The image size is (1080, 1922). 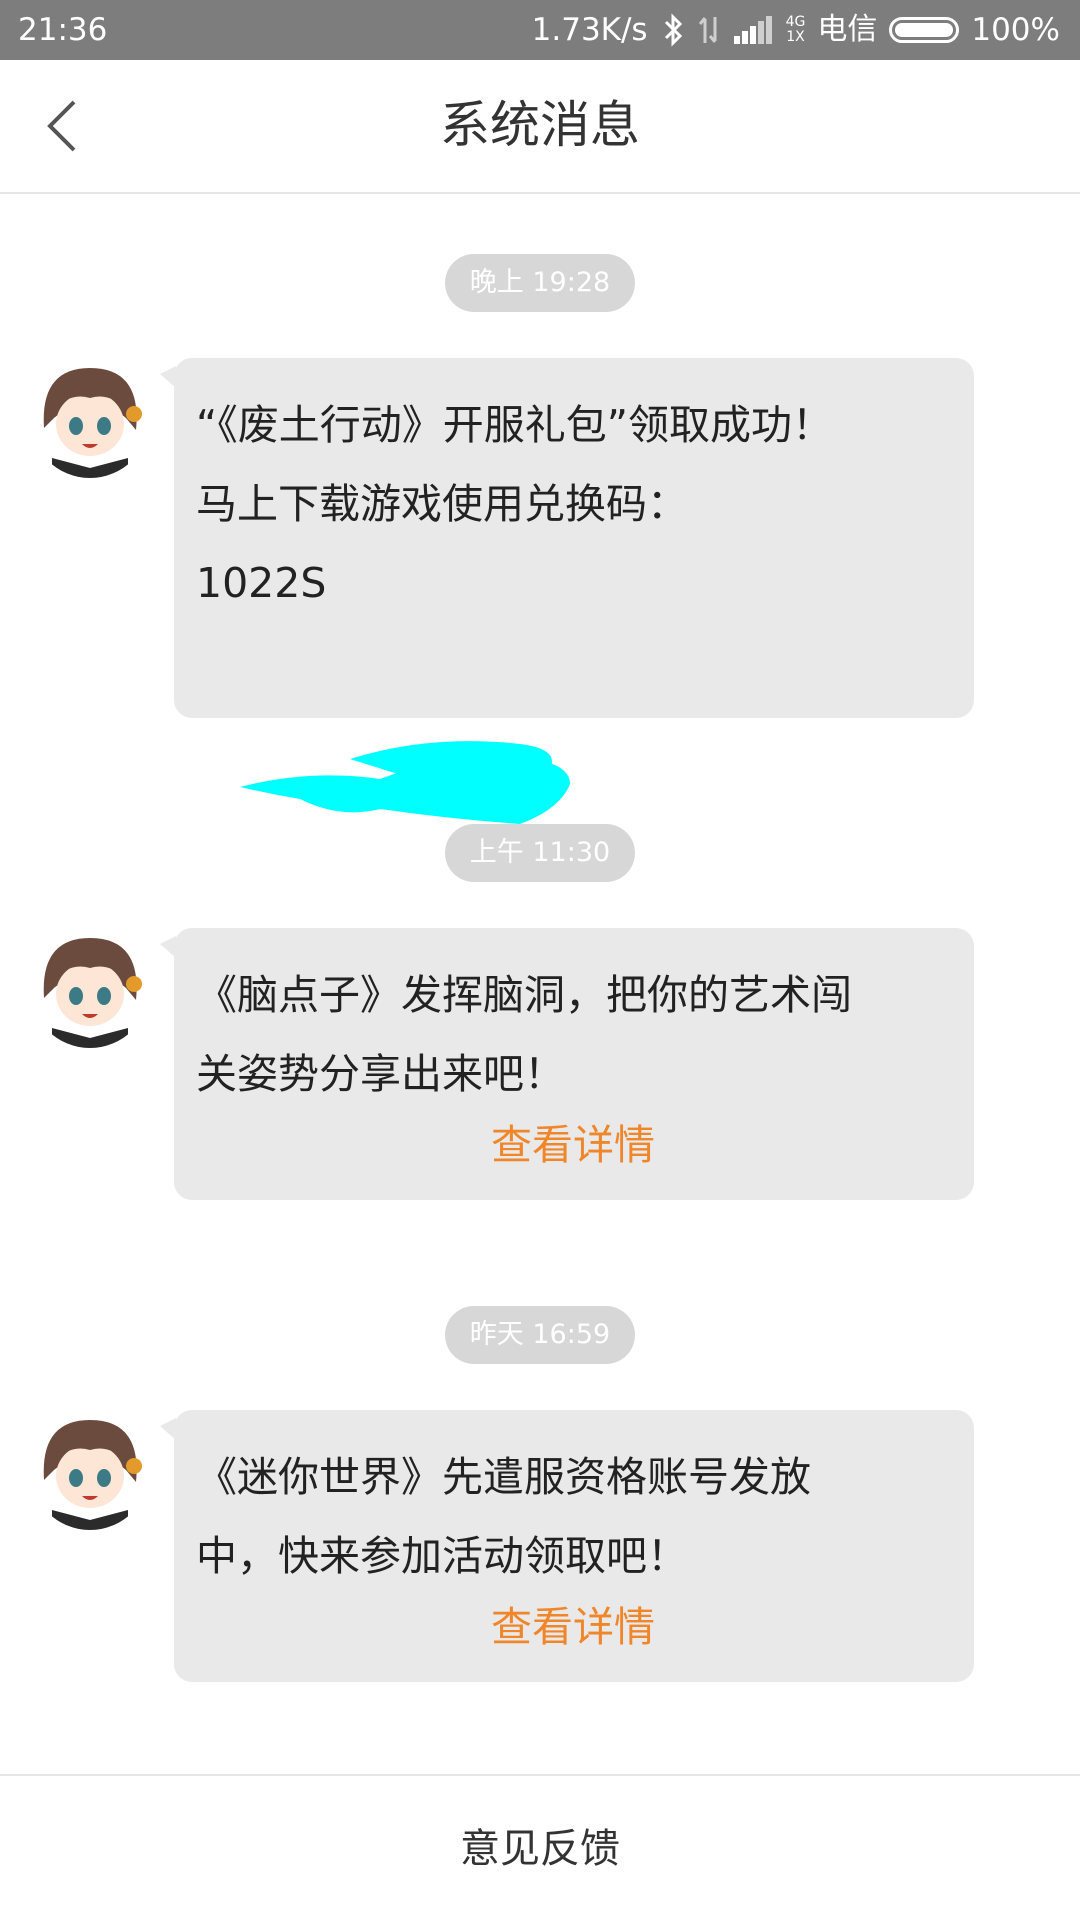 I want to click on timestamp-pill: 晚上 19:28, so click(x=540, y=283).